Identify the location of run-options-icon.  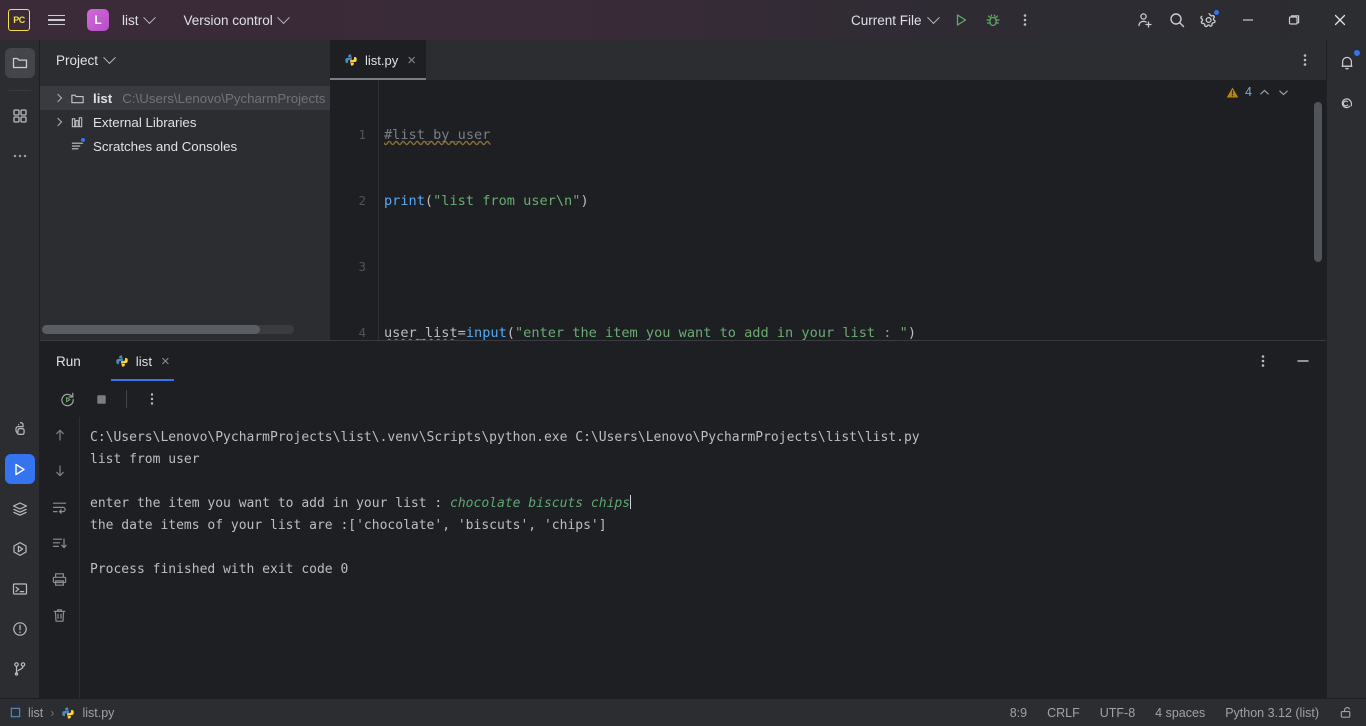
(1263, 361).